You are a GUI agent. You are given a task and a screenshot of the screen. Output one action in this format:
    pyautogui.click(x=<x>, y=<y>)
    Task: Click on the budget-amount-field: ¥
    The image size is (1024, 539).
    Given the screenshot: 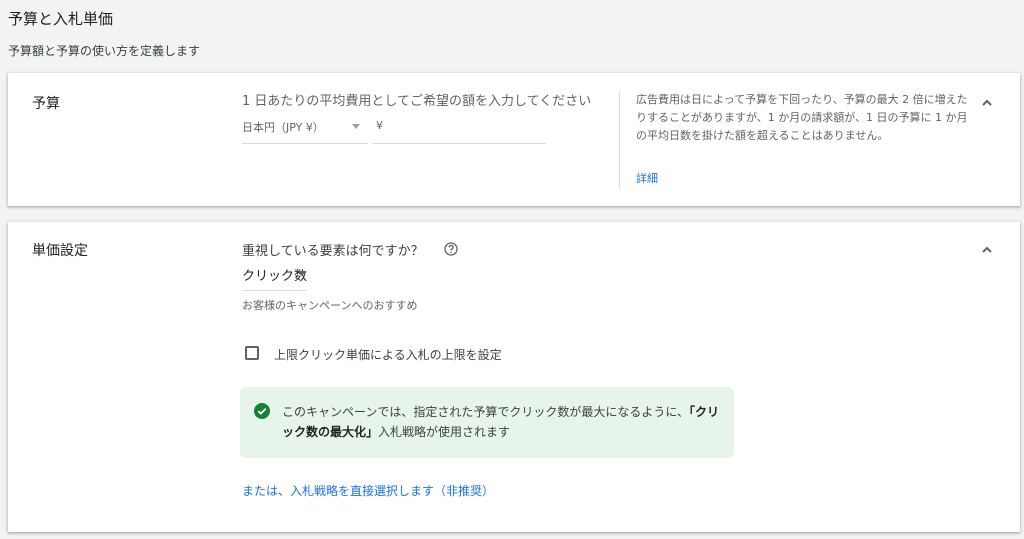 What is the action you would take?
    pyautogui.click(x=459, y=130)
    